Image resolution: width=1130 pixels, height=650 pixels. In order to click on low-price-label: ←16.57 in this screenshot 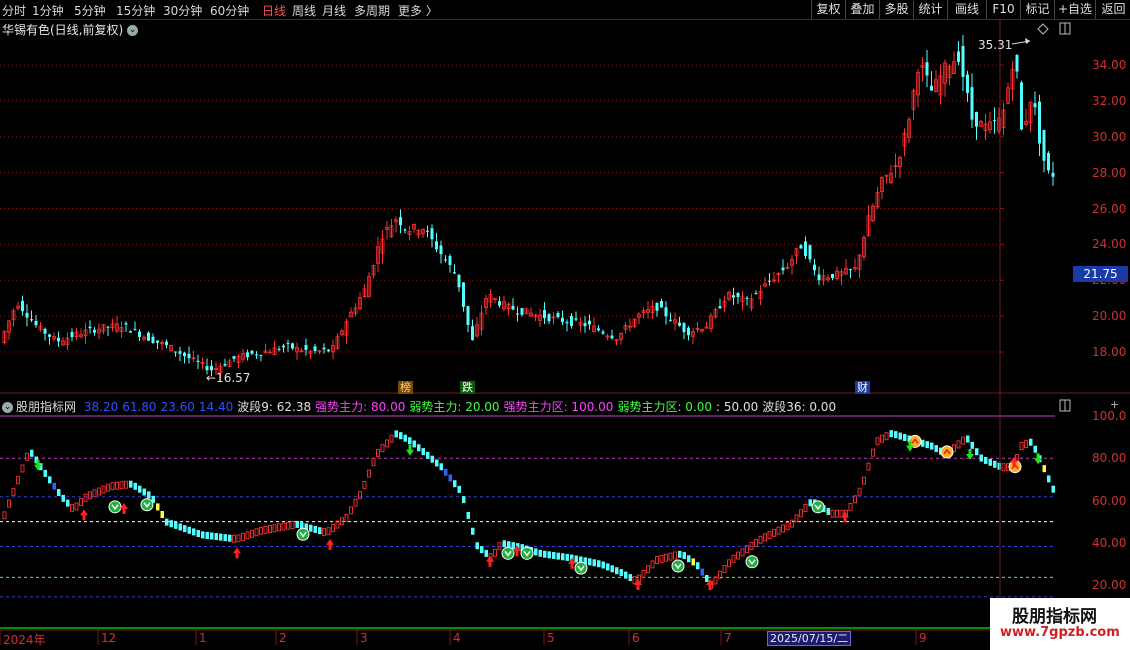, I will do `click(228, 378)`.